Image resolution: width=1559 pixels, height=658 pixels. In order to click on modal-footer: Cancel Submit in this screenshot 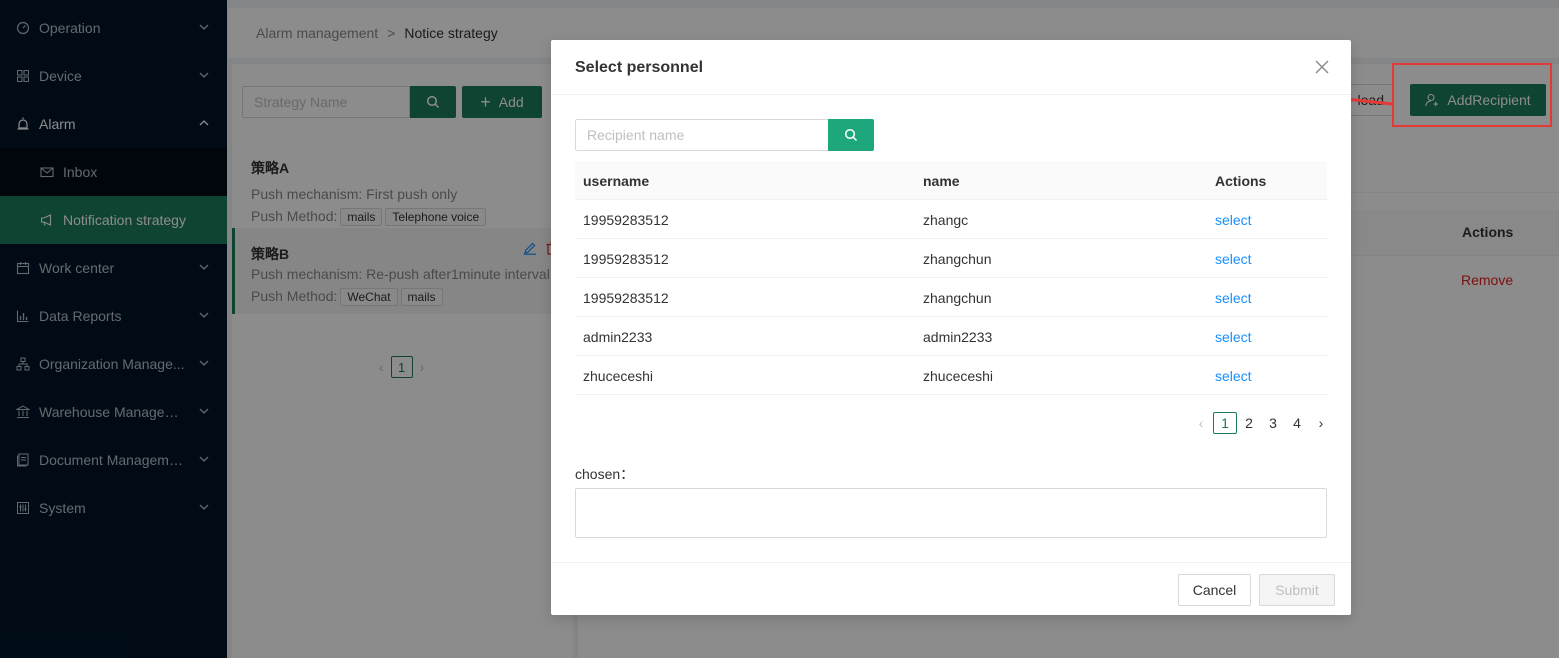, I will do `click(951, 588)`.